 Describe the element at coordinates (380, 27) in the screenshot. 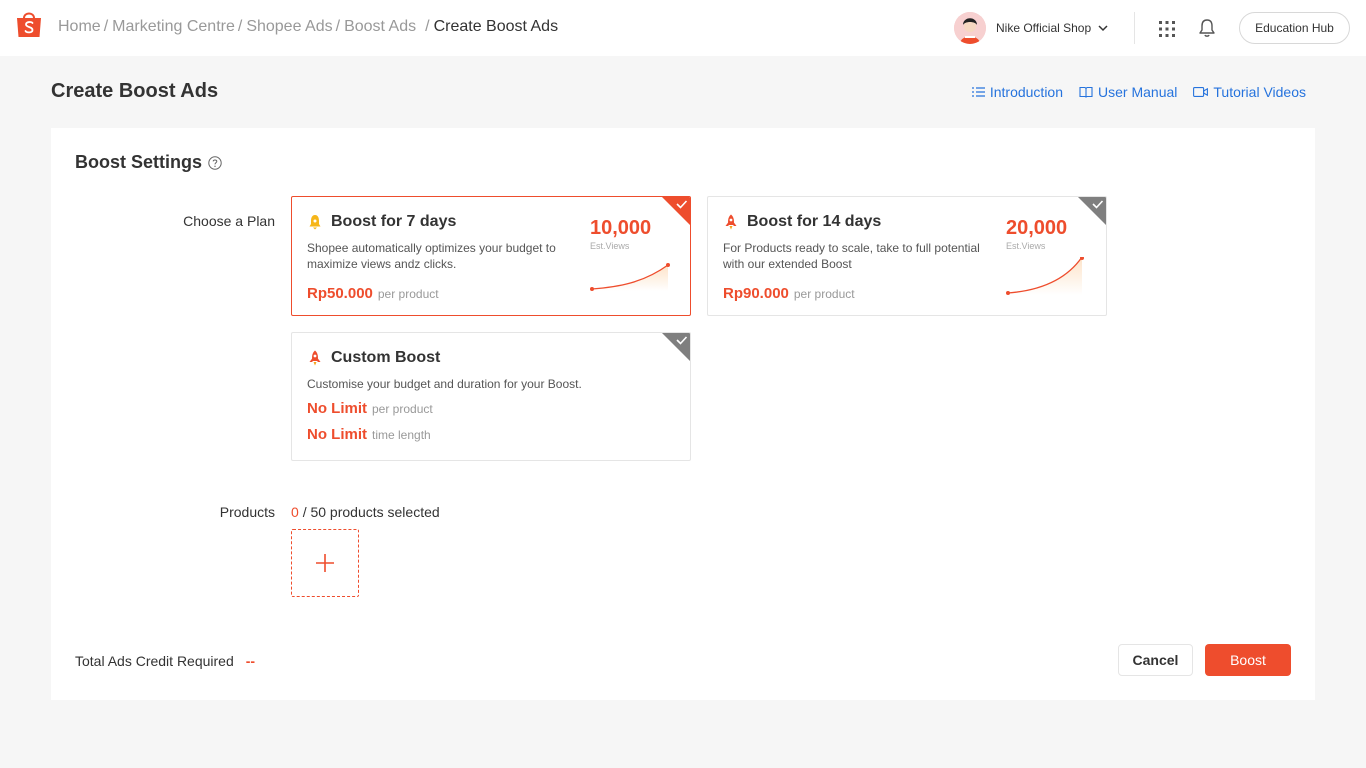

I see `breadcrumb-boost-ads: Boost Ads` at that location.